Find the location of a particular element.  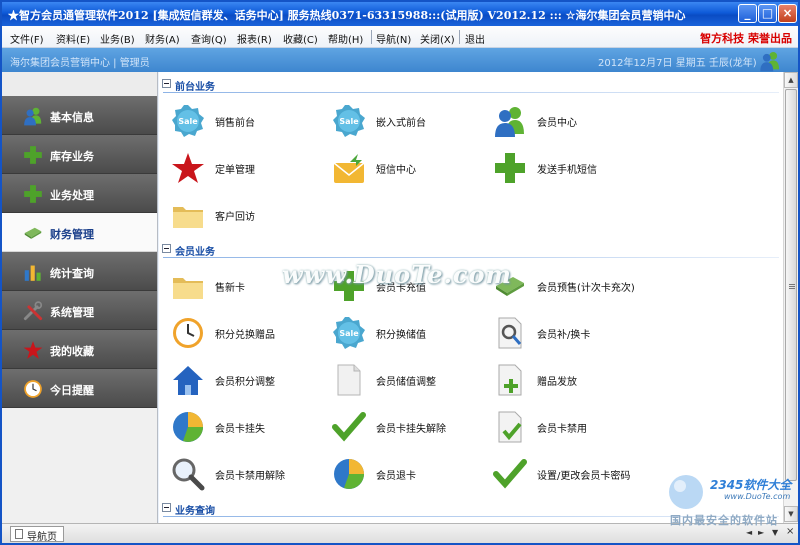

card-icon is located at coordinates (510, 286).